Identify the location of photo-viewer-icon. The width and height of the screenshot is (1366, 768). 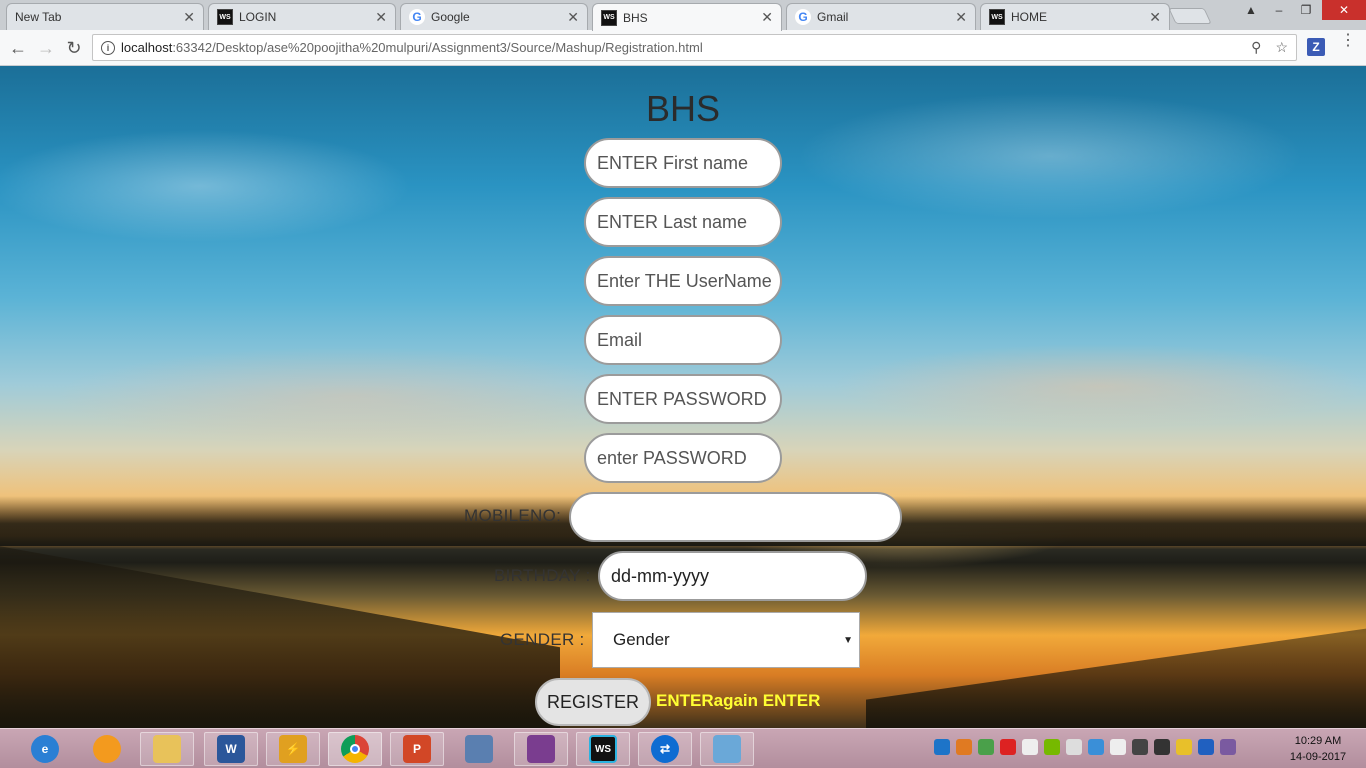
(727, 749).